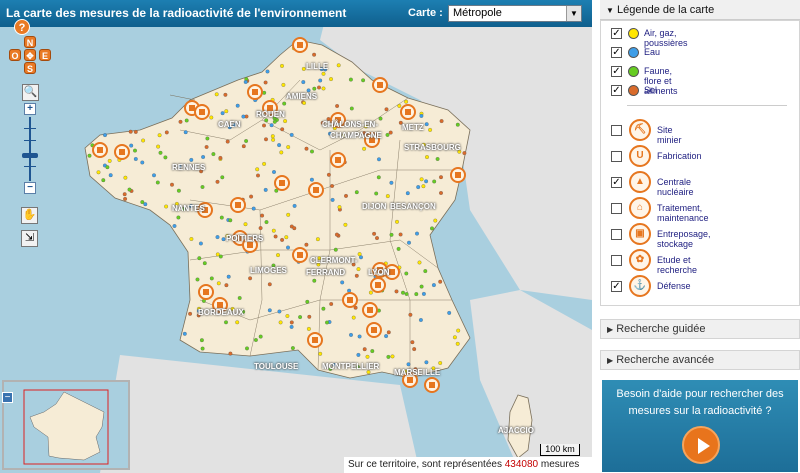  Describe the element at coordinates (515, 13) in the screenshot. I see `carte-select: Métropole ▼` at that location.